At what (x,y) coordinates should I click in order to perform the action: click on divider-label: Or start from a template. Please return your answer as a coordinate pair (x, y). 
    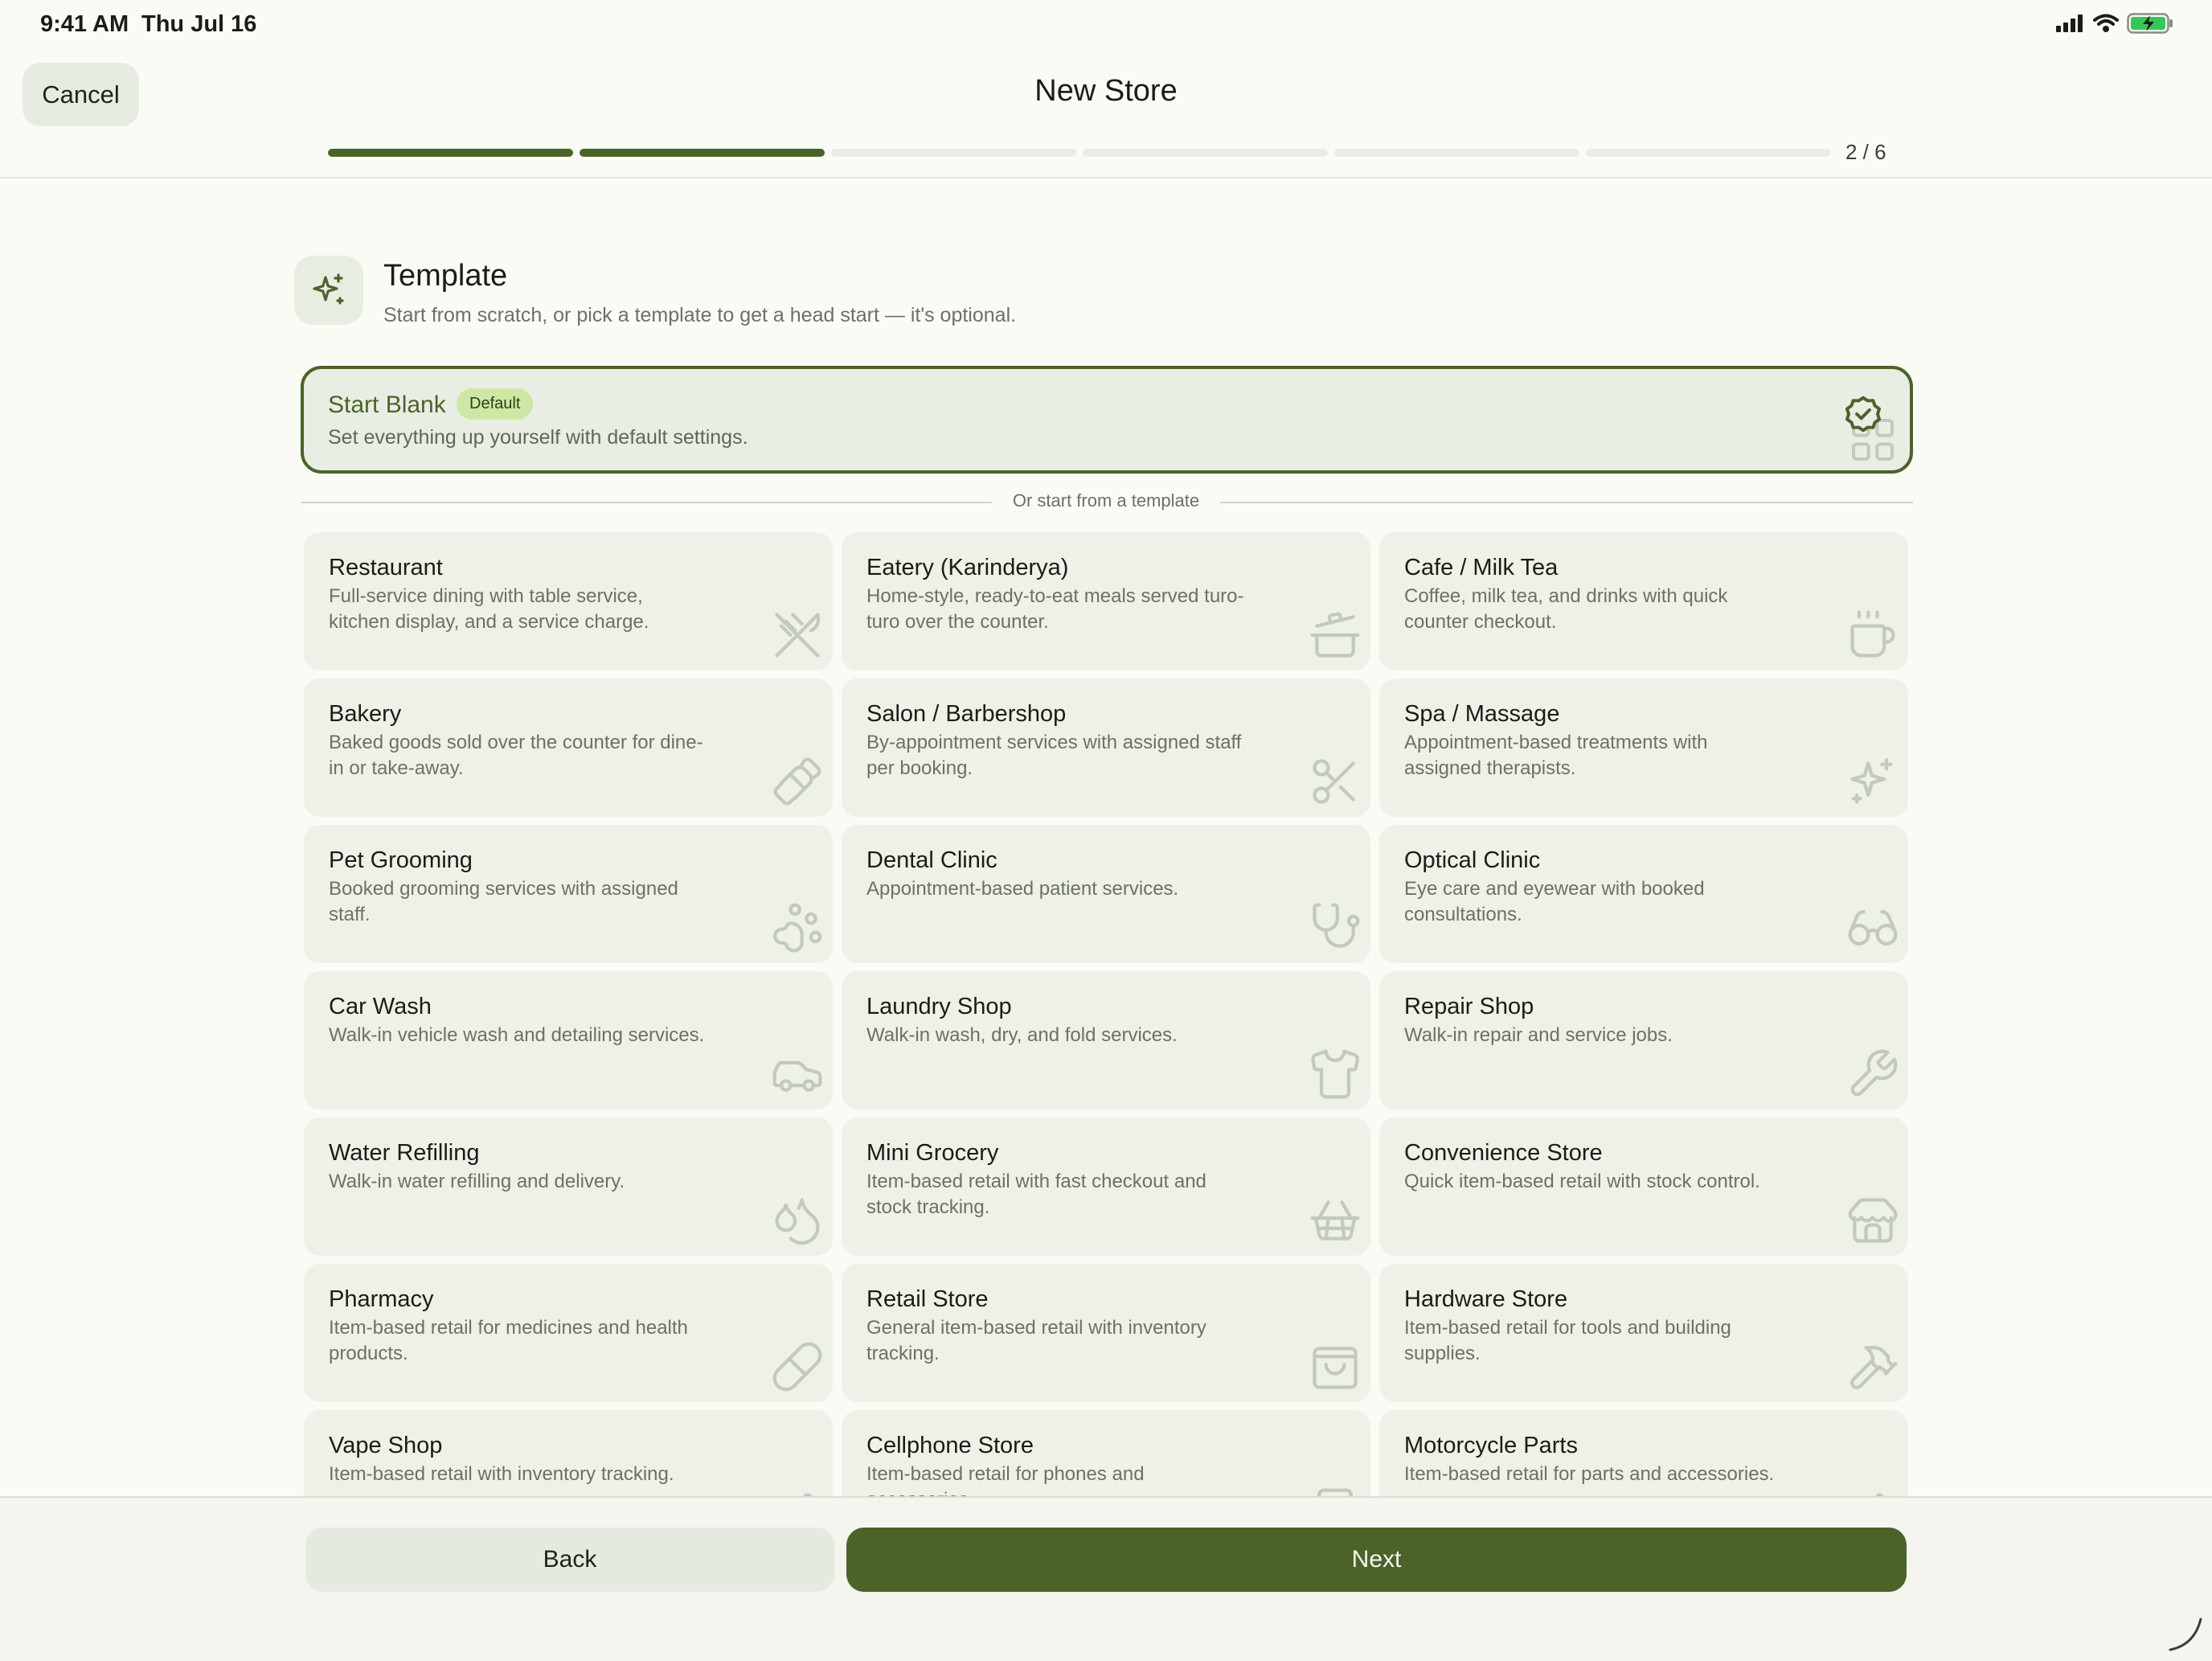
    Looking at the image, I should click on (1106, 500).